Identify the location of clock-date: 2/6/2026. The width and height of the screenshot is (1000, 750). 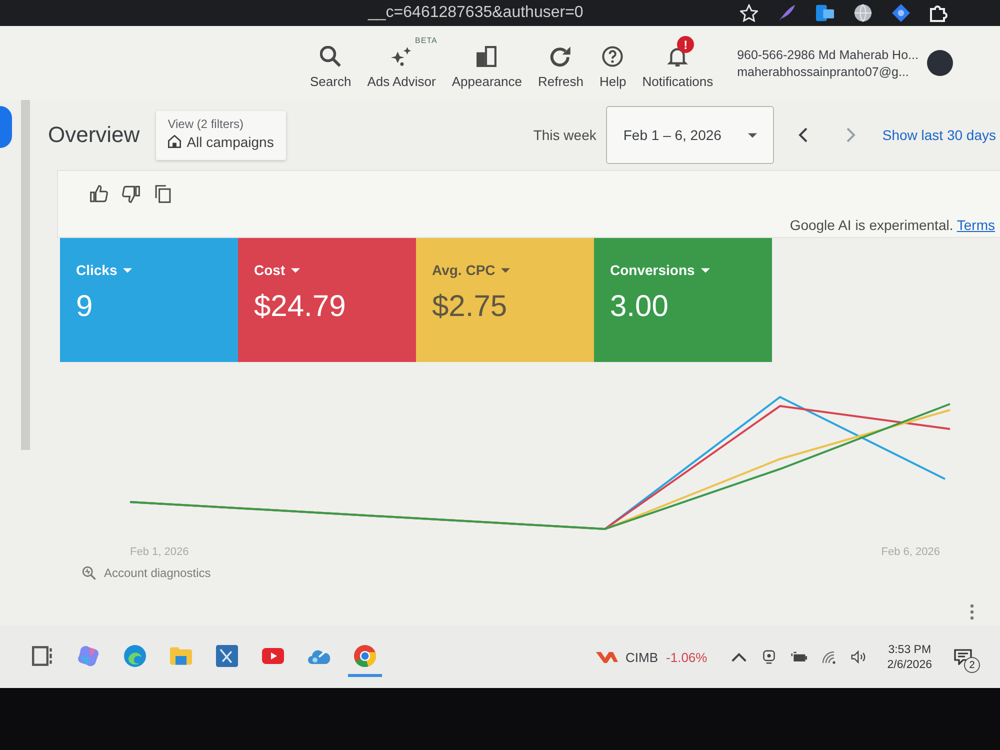
(909, 664).